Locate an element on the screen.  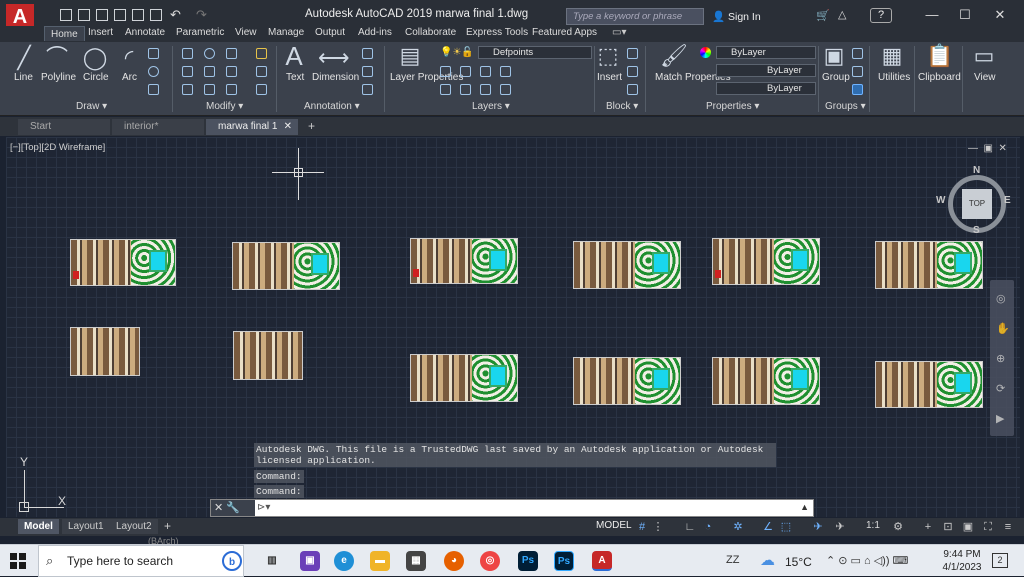
clock: 9:44 PM 4/1/2023 is located at coordinates (962, 561).